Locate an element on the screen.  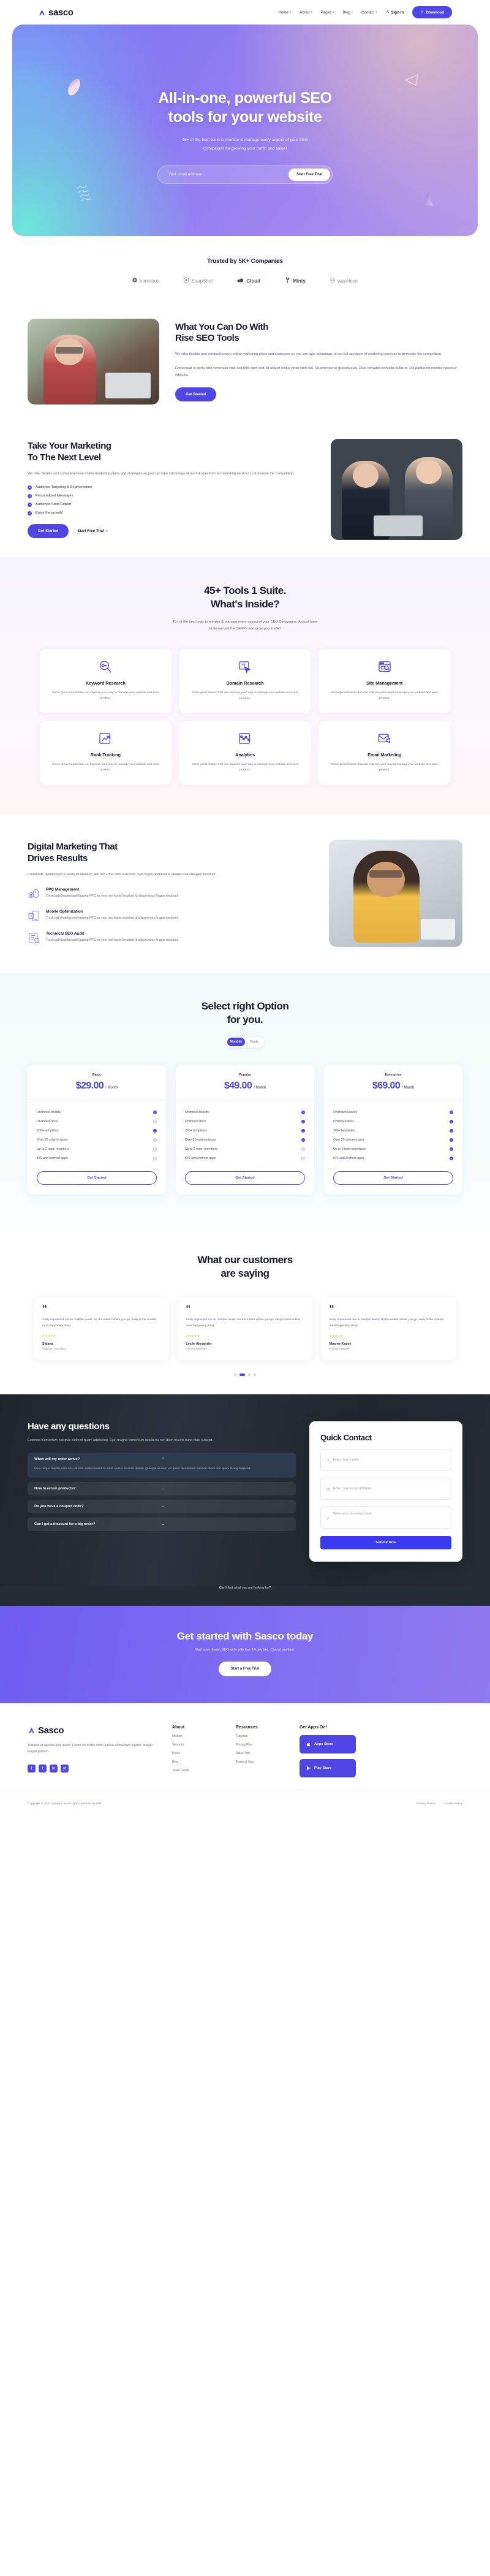
contact-message-field is located at coordinates (386, 1517).